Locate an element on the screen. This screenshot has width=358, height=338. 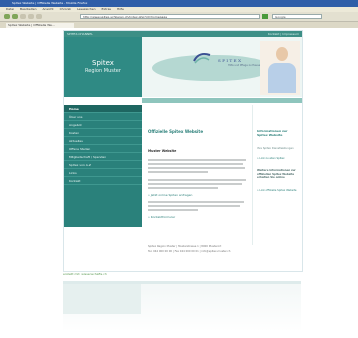
decorative-swoosh is located at coordinates (212, 68).